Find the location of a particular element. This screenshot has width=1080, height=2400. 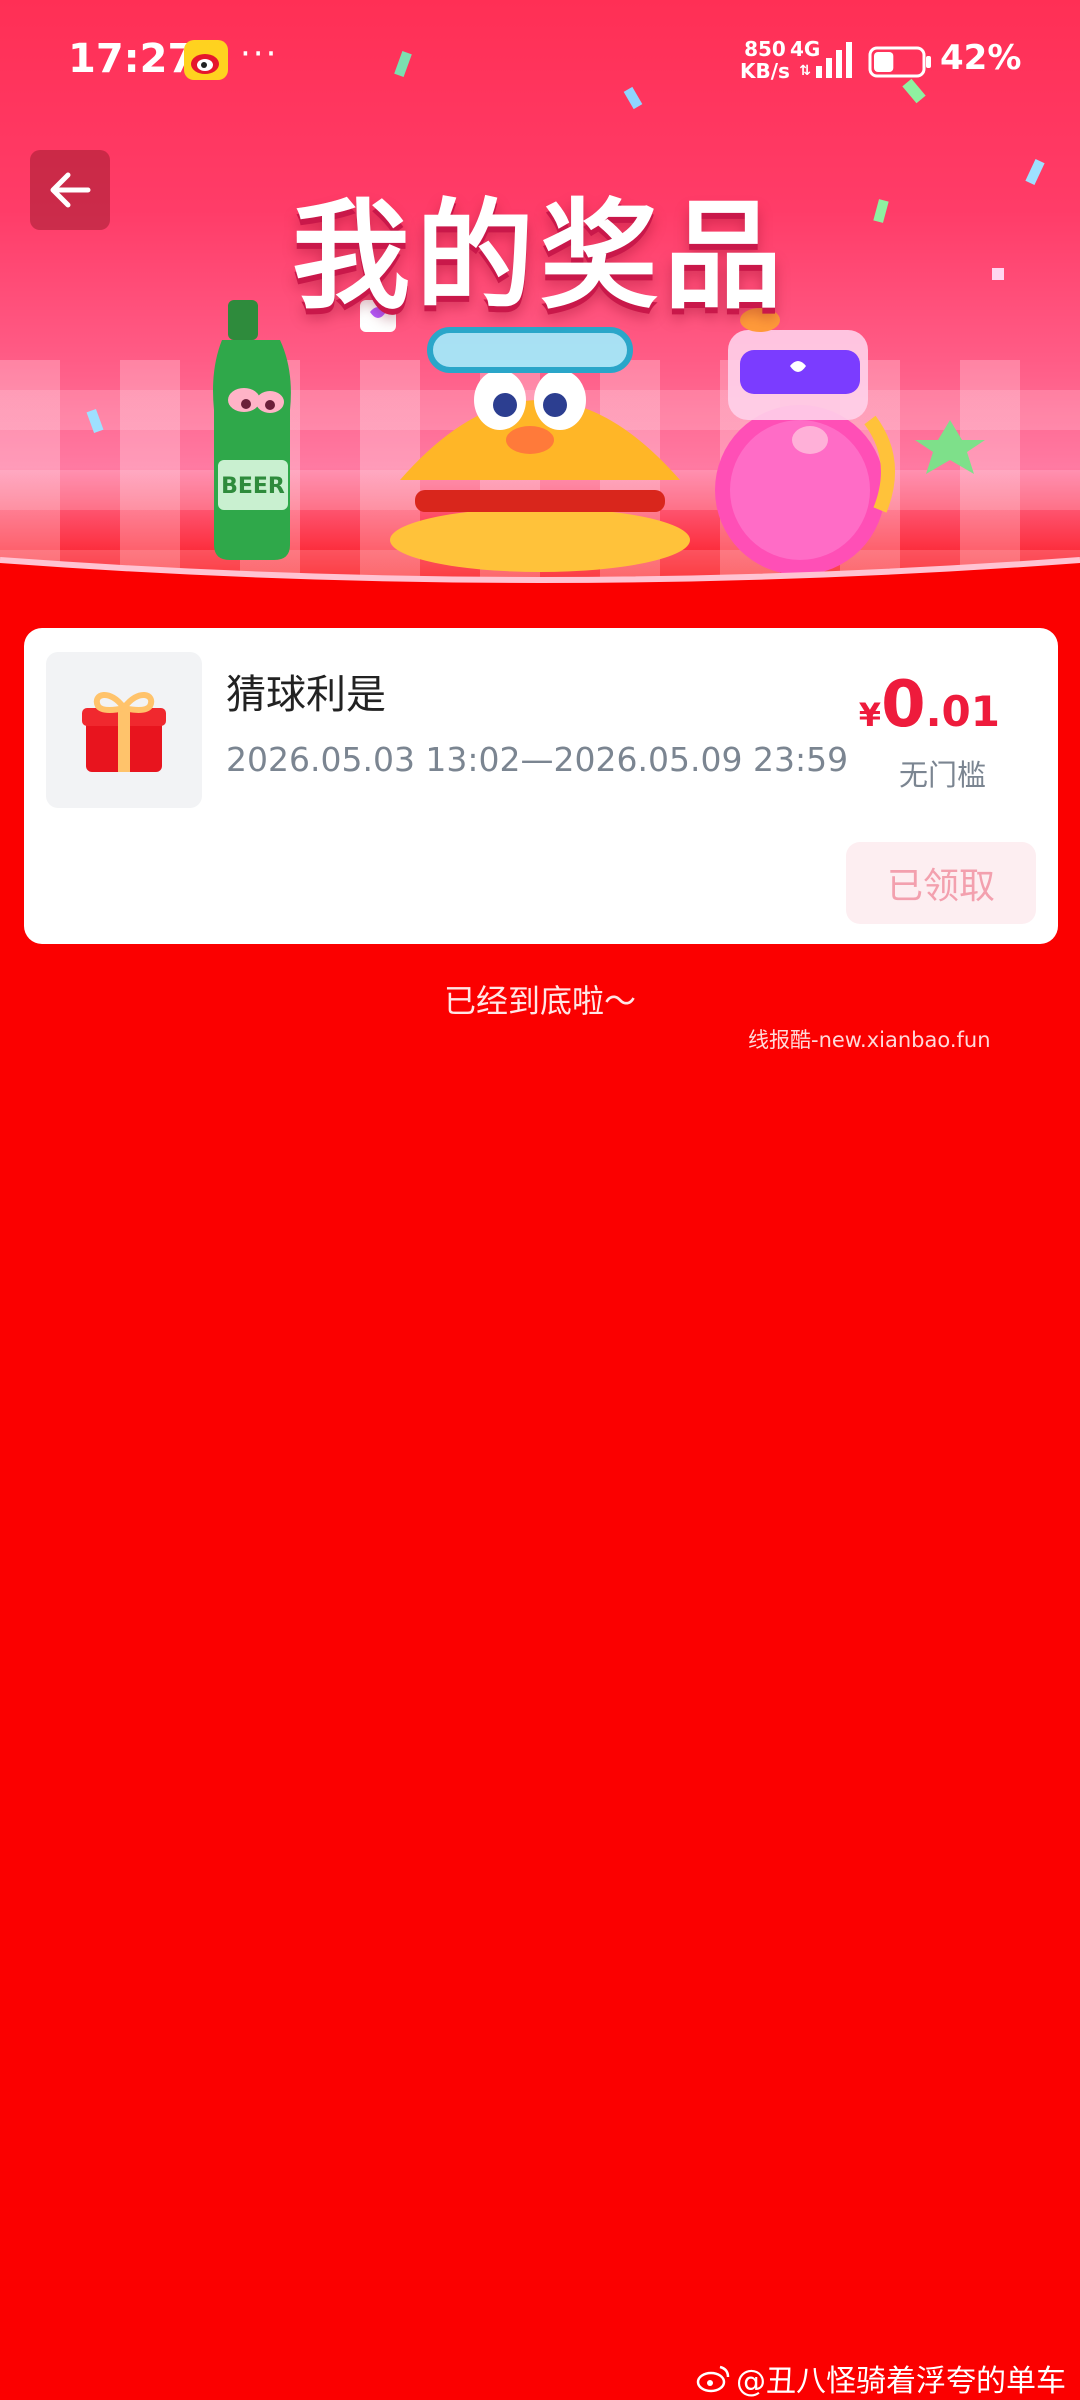

prize-threshold: 无门槛 is located at coordinates (942, 775).